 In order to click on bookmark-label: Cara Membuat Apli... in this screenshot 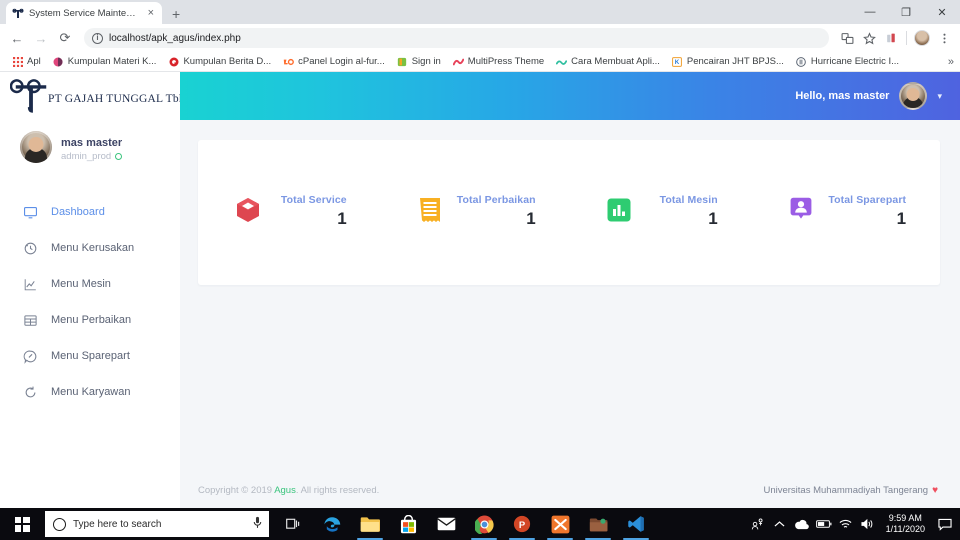, I will do `click(615, 61)`.